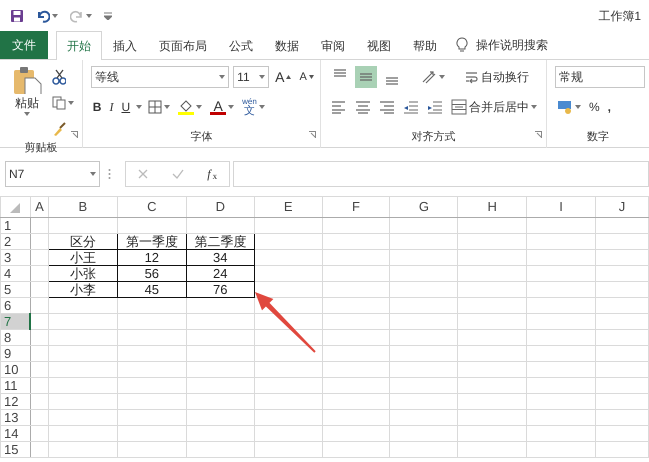  Describe the element at coordinates (598, 137) in the screenshot. I see `group-label: 数字` at that location.